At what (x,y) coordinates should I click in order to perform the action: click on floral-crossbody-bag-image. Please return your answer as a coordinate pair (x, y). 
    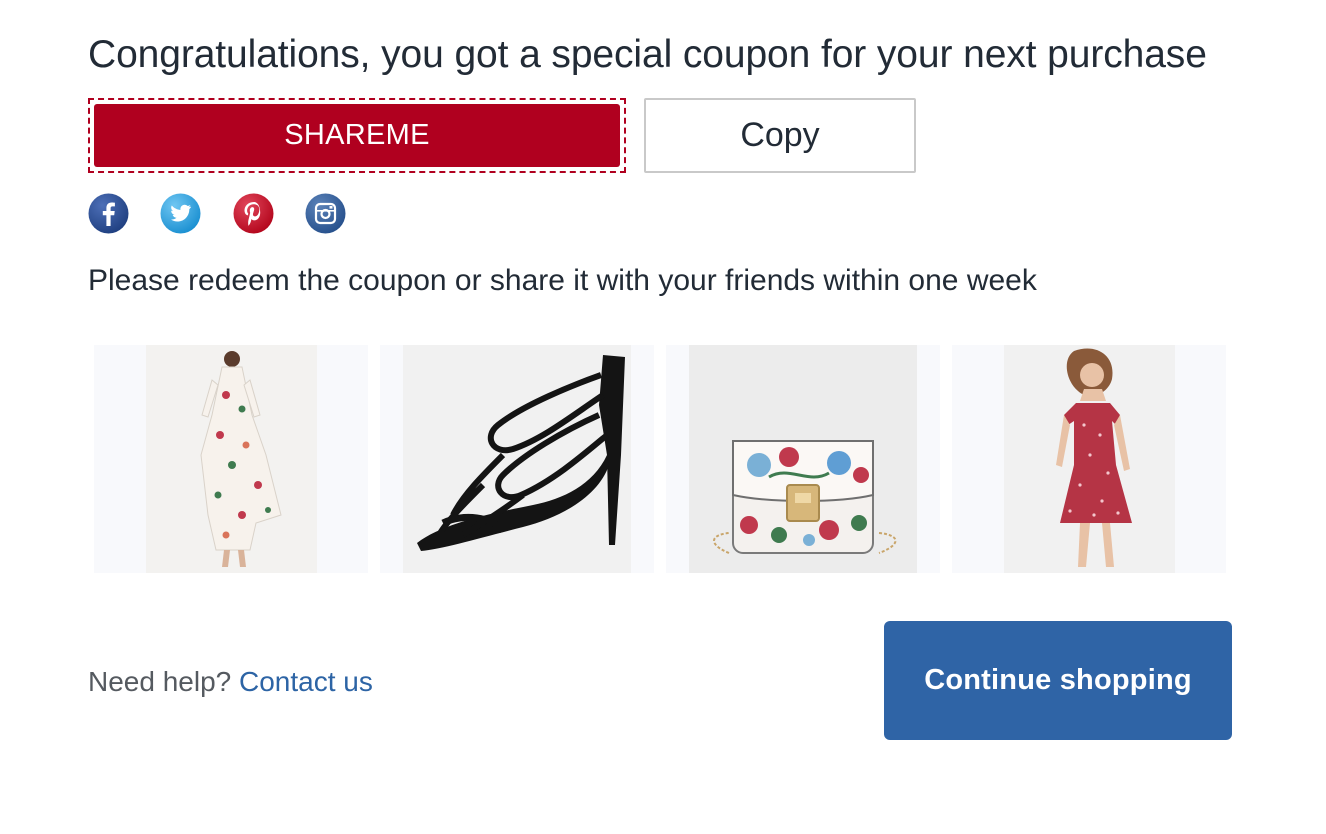
    Looking at the image, I should click on (803, 459).